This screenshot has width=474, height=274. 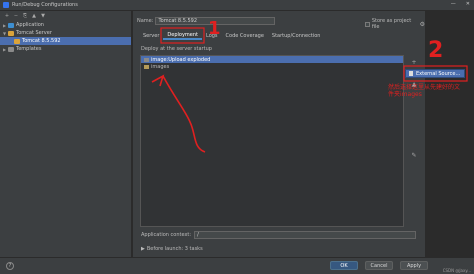 I want to click on annotation-note: 然后选择这里从先建好的文件夹images, so click(x=424, y=91).